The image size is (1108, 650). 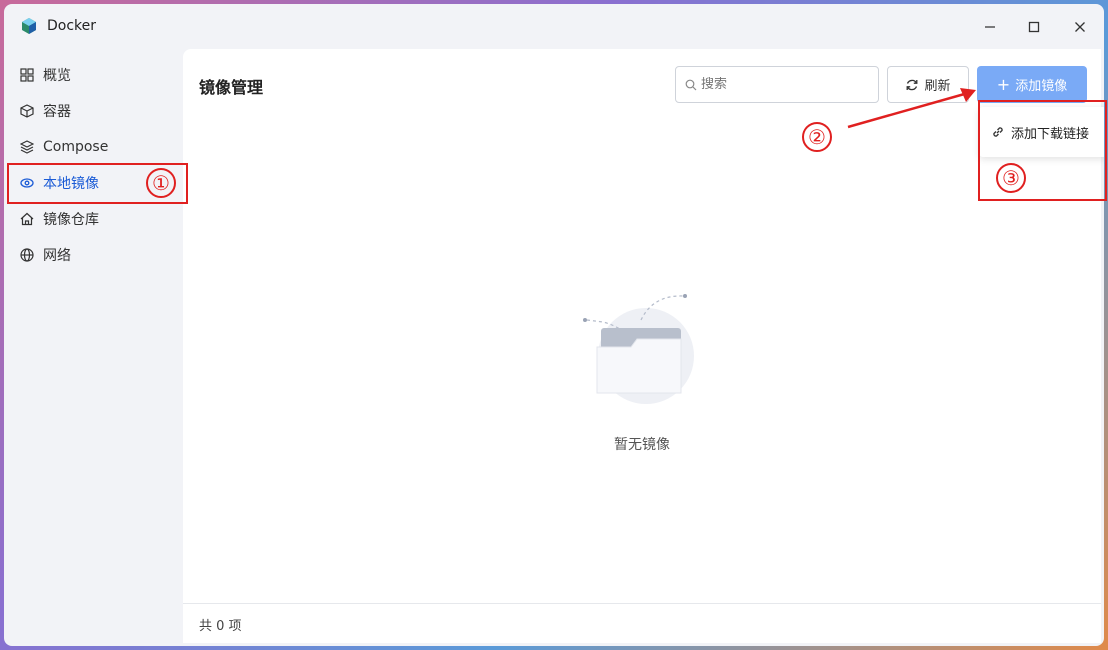 What do you see at coordinates (1041, 86) in the screenshot?
I see `add-image-label: 添加镜像` at bounding box center [1041, 86].